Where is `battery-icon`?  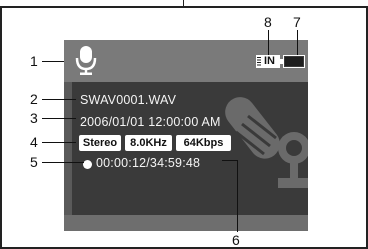 battery-icon is located at coordinates (292, 61).